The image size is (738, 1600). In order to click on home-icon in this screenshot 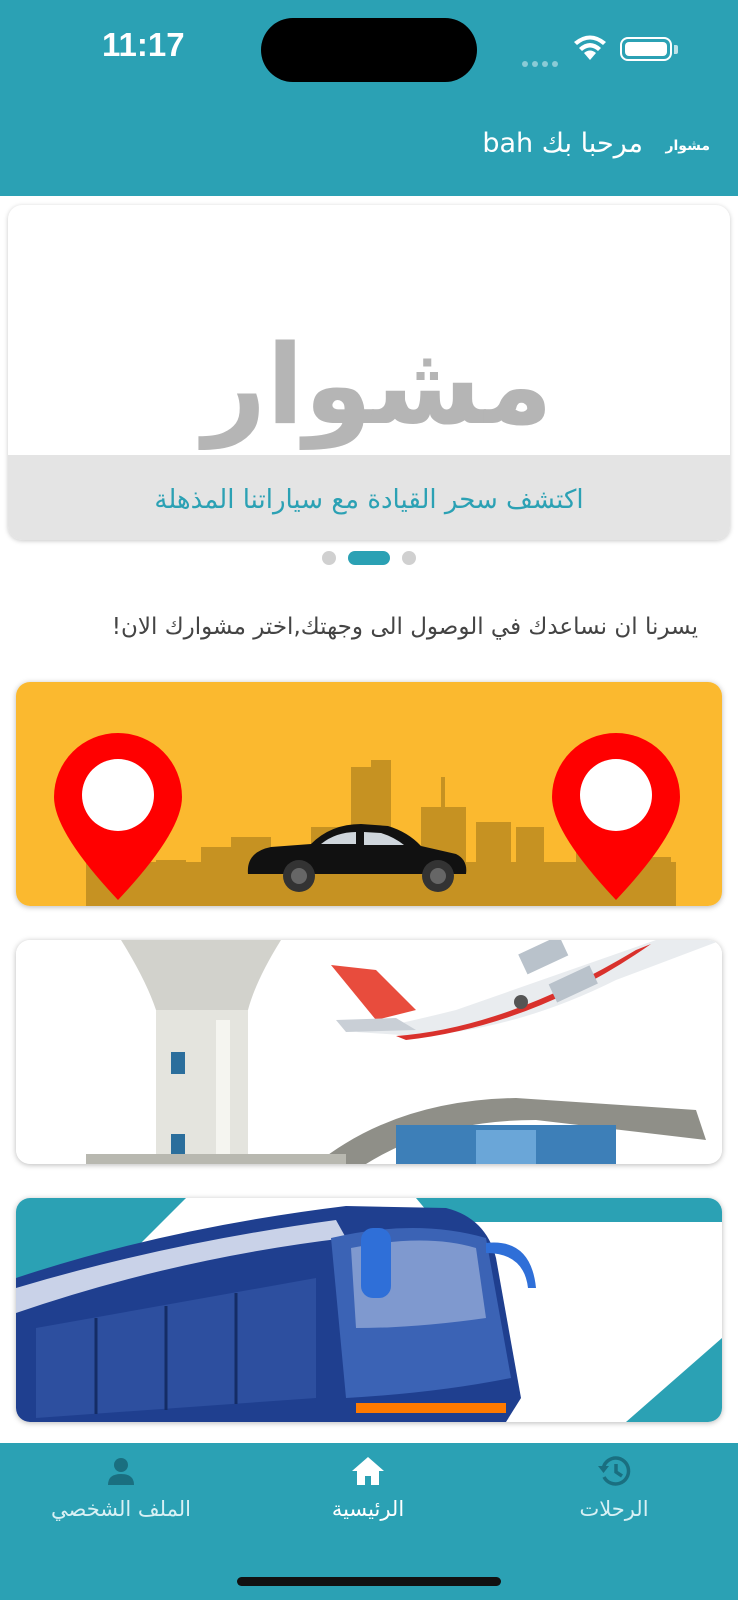, I will do `click(368, 1471)`.